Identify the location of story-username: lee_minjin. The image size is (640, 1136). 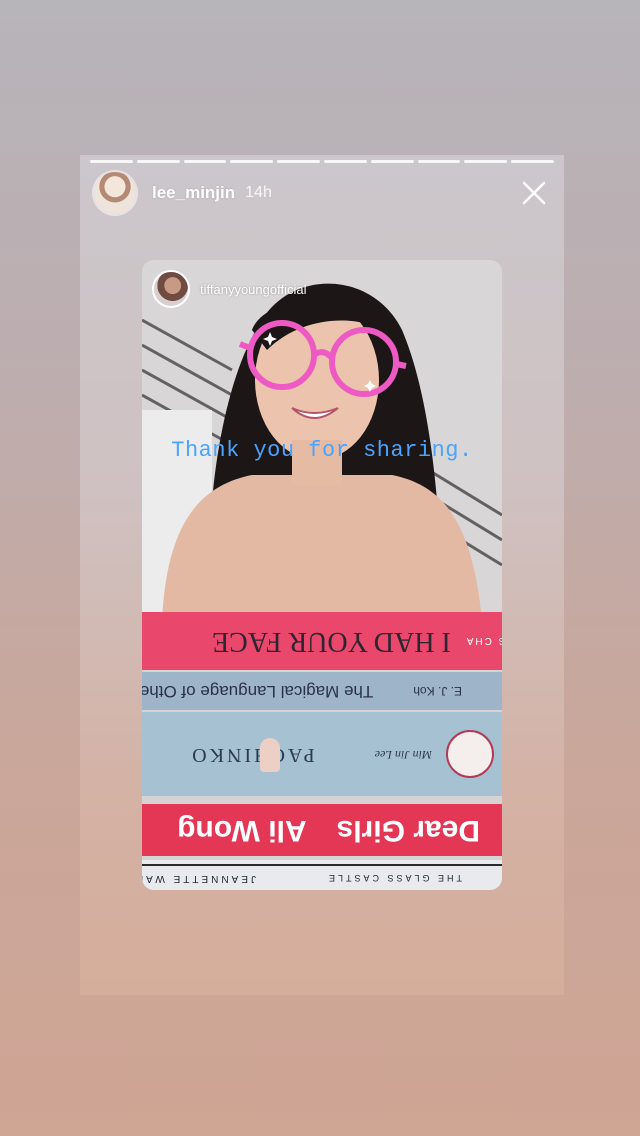
(193, 193).